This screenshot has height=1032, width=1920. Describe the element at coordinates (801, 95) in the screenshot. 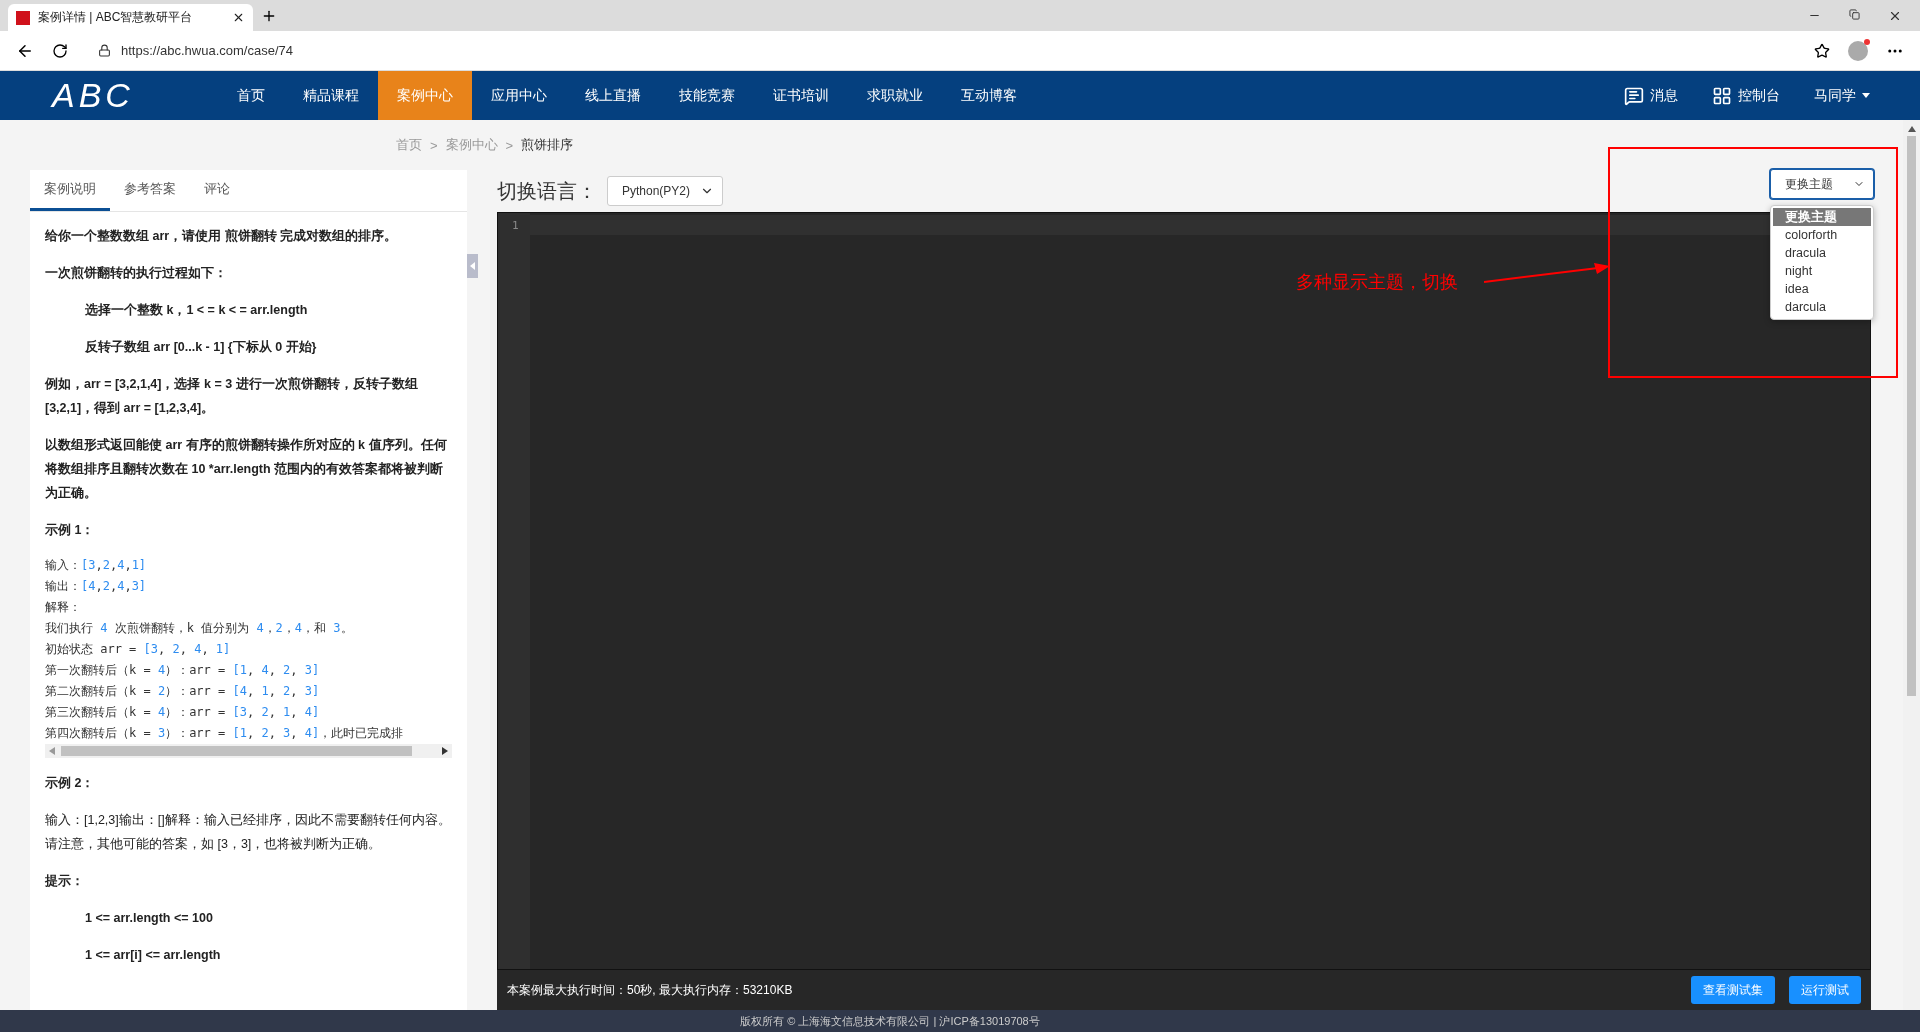

I see `nav-item: 证书培训` at that location.